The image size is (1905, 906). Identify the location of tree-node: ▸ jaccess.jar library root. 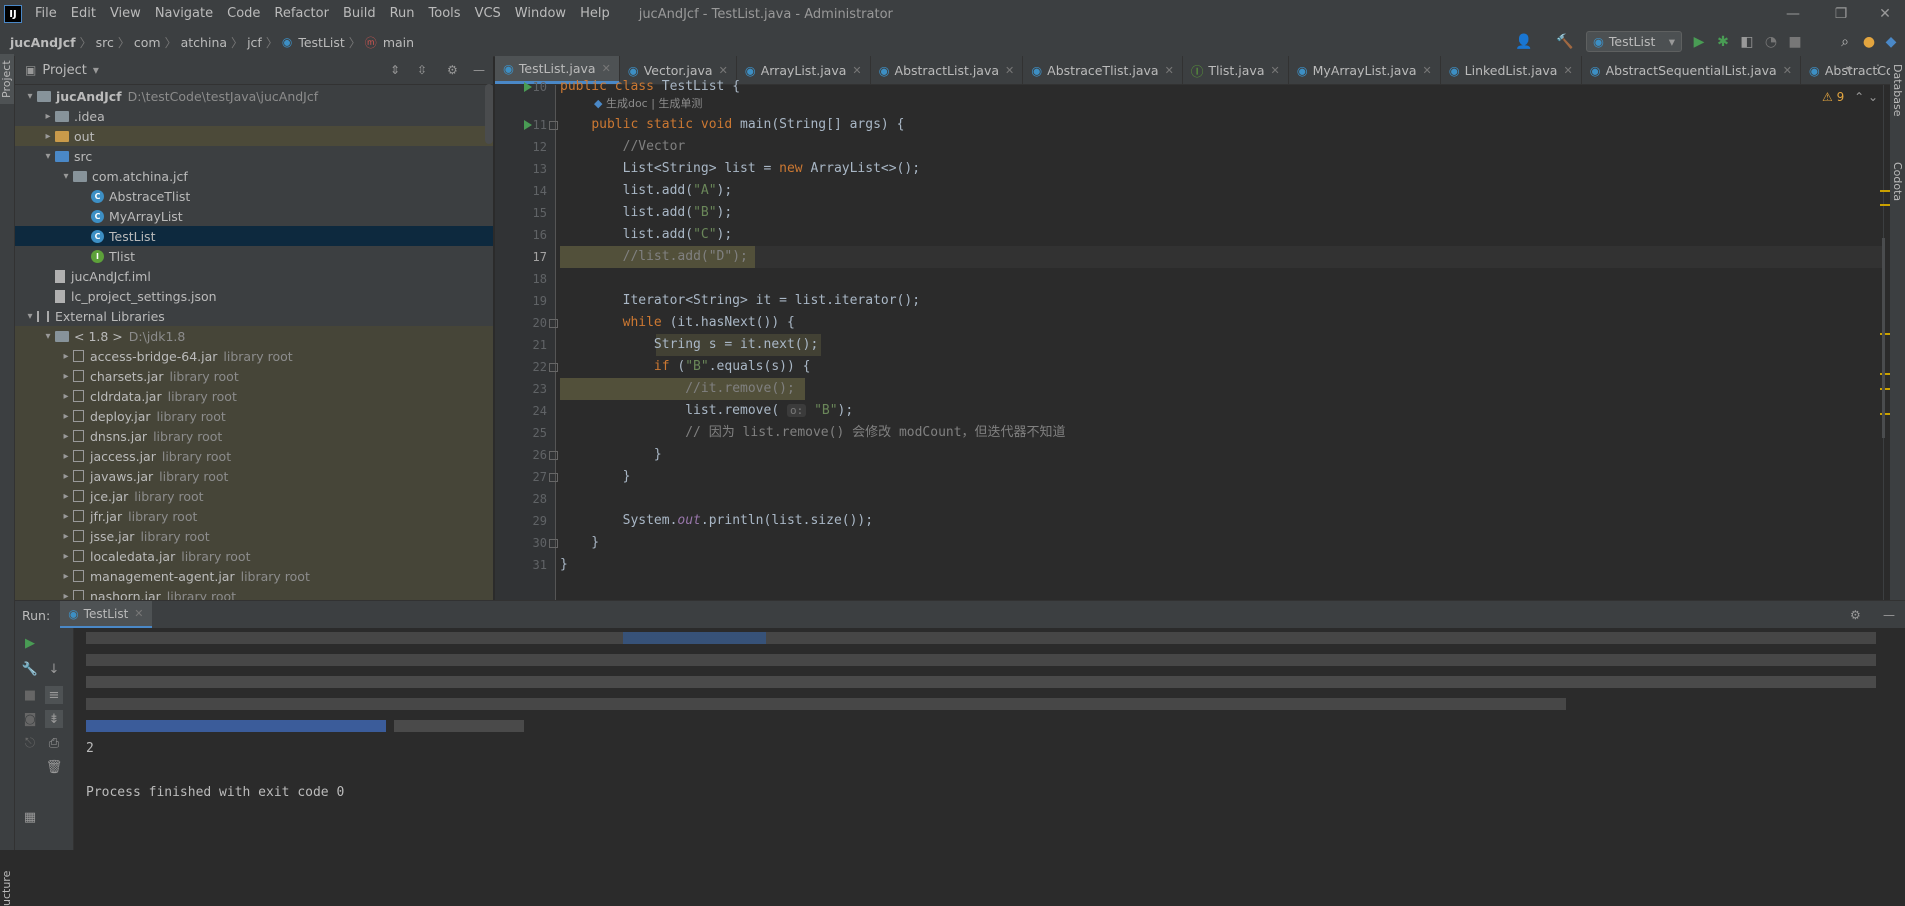
(254, 456).